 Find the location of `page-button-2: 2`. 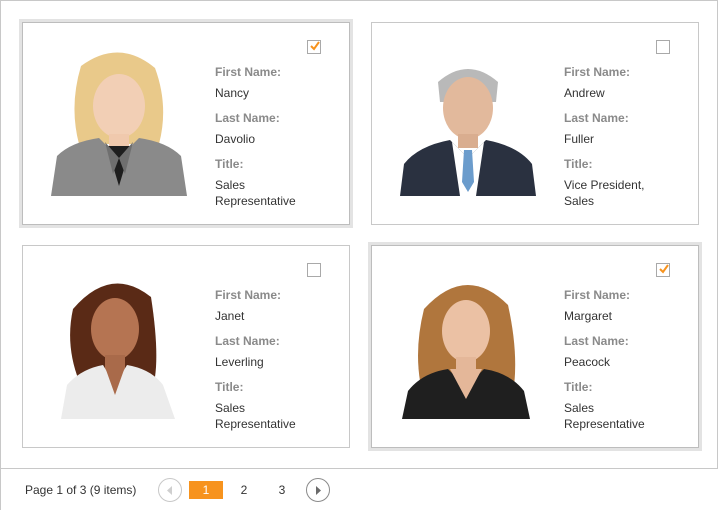

page-button-2: 2 is located at coordinates (244, 490).